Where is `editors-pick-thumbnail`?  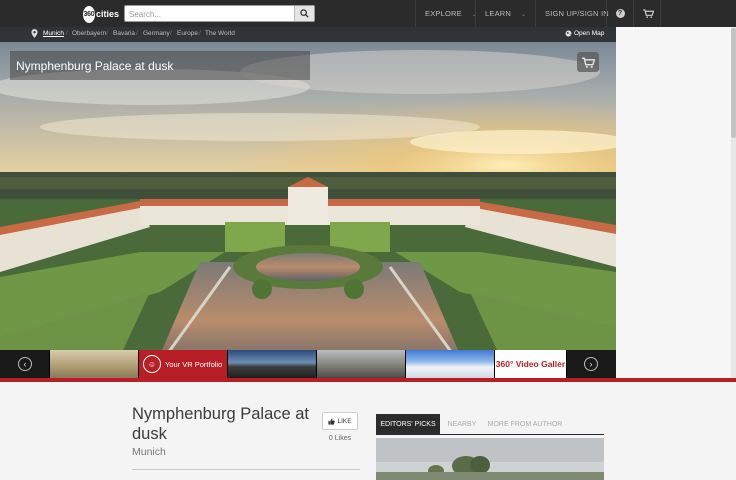
editors-pick-thumbnail is located at coordinates (490, 459).